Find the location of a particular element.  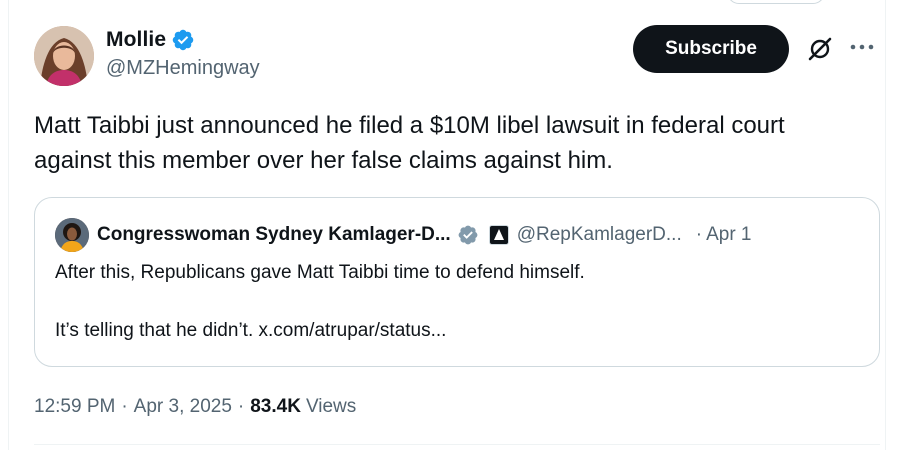

government-affiliation-icon is located at coordinates (498, 235).